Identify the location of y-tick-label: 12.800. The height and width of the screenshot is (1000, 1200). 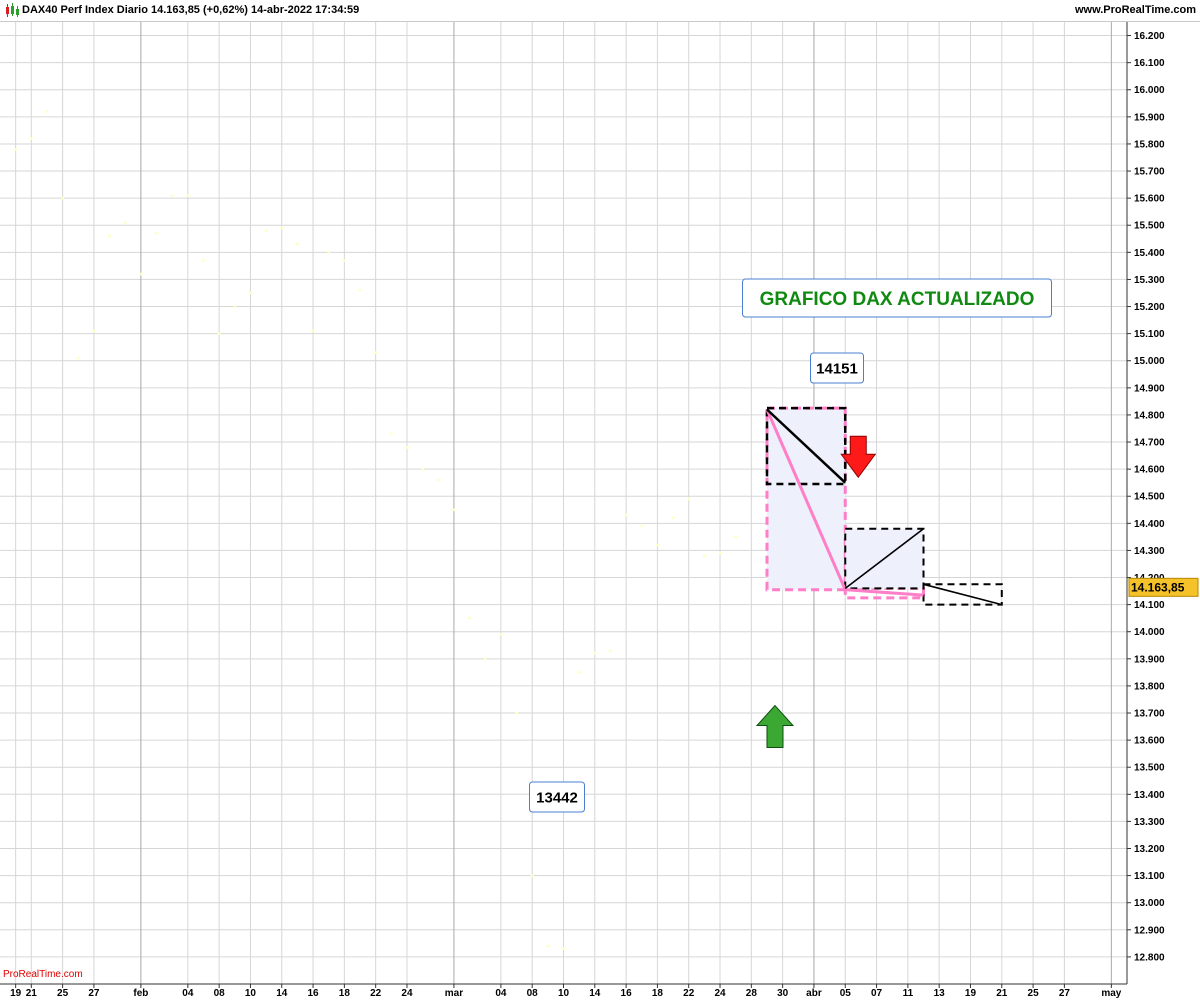
(1149, 957).